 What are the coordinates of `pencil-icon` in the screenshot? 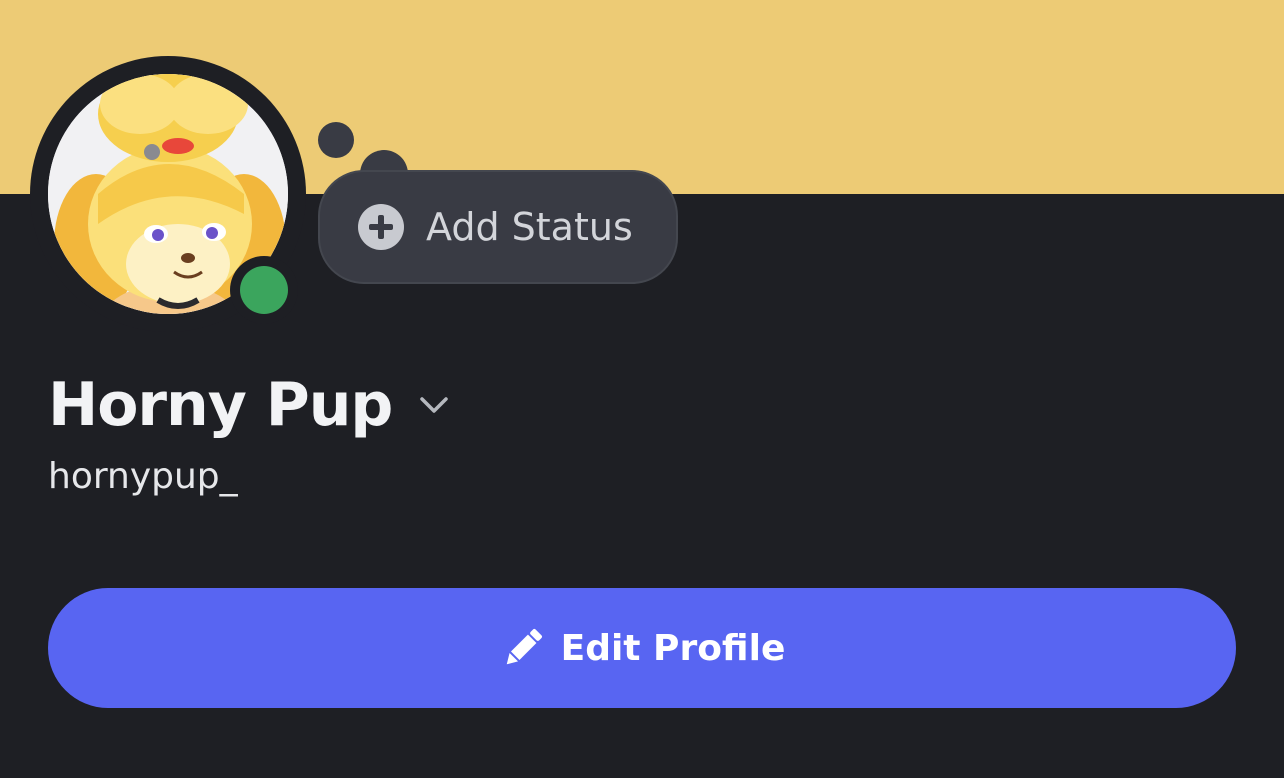 It's located at (524, 647).